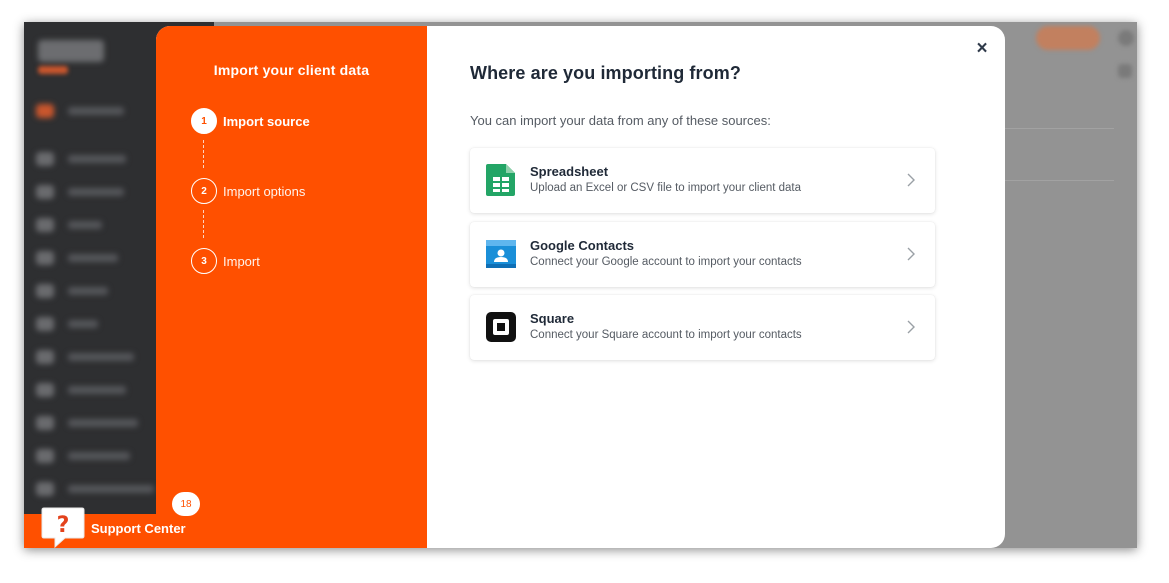 The width and height of the screenshot is (1169, 583). What do you see at coordinates (53, 70) in the screenshot?
I see `background-logo-sub` at bounding box center [53, 70].